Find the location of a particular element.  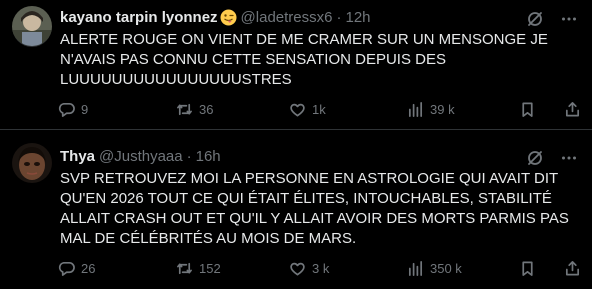

author-handle: @Justhyaaa is located at coordinates (141, 156).